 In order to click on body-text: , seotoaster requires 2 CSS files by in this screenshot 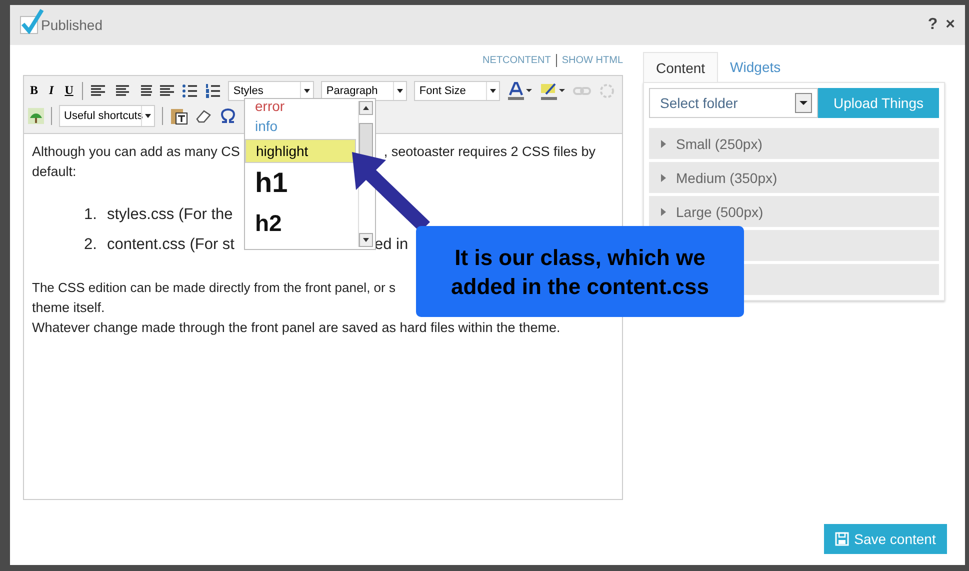, I will do `click(490, 151)`.